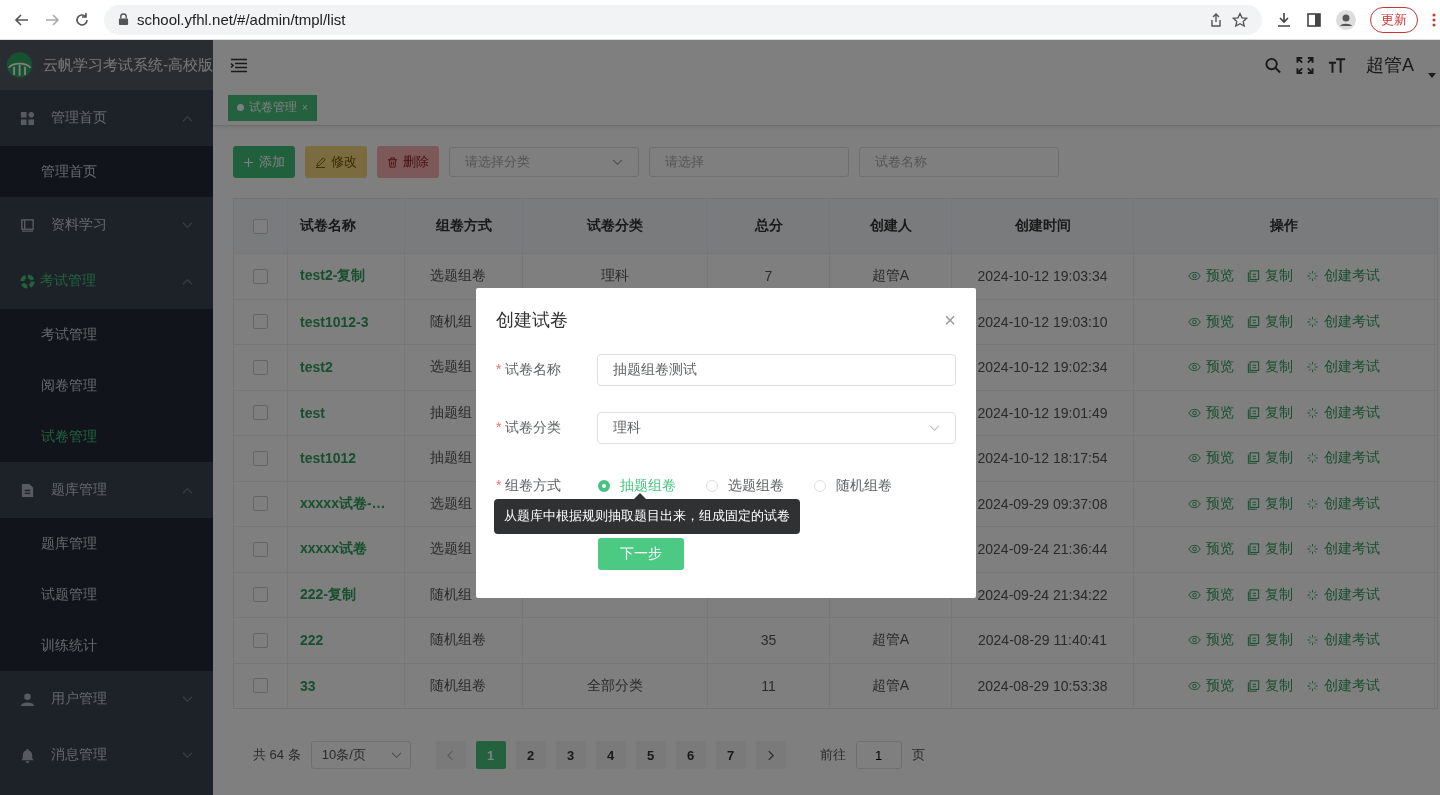  I want to click on share-icon, so click(1216, 19).